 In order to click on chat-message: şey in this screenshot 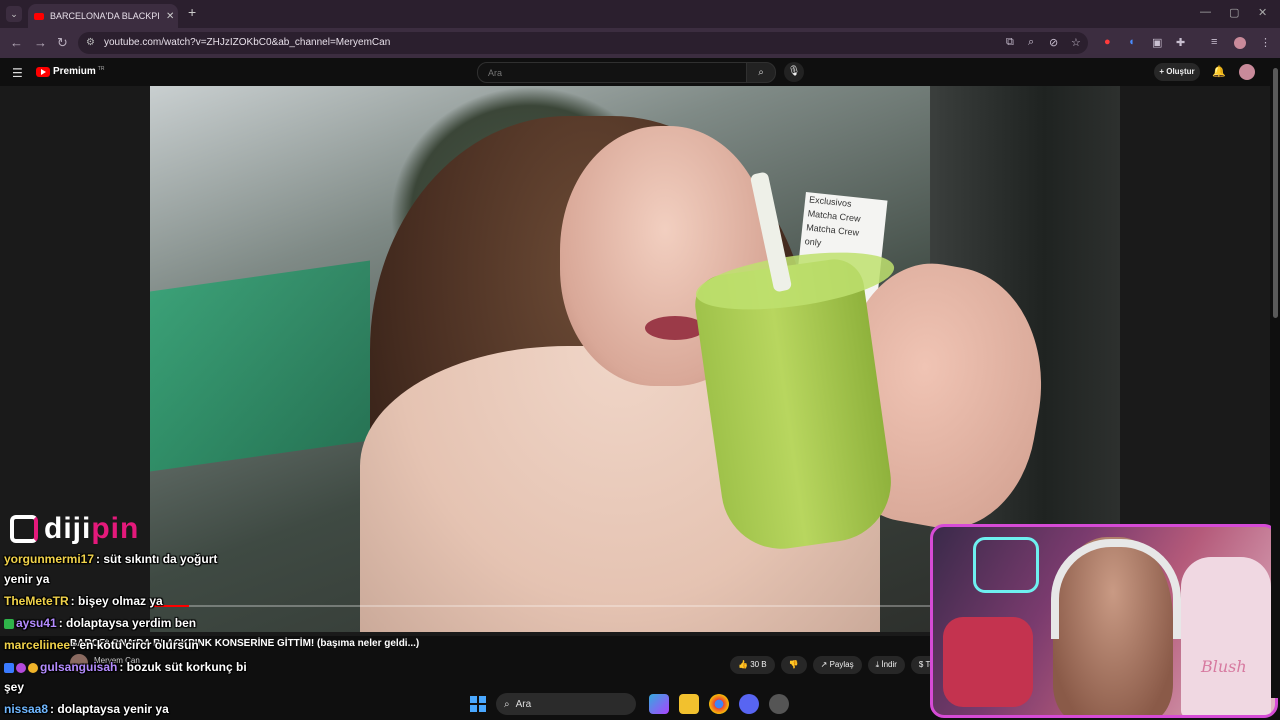, I will do `click(14, 687)`.